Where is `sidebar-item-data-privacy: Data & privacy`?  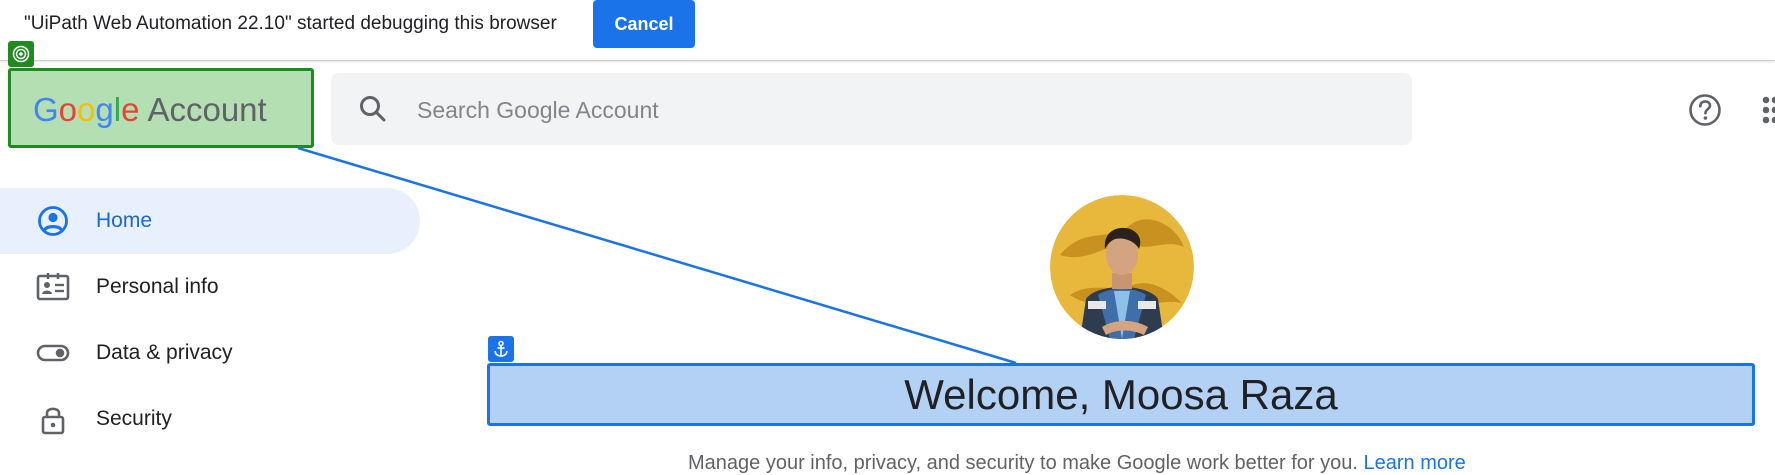 sidebar-item-data-privacy: Data & privacy is located at coordinates (210, 353).